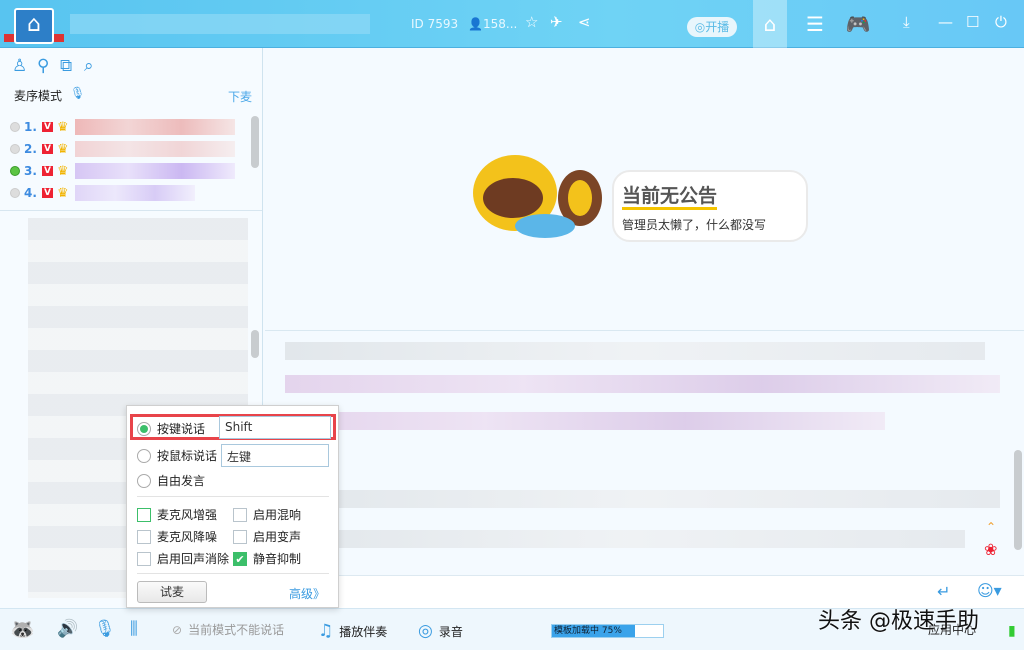  What do you see at coordinates (19, 66) in the screenshot?
I see `users-icon: ♙` at bounding box center [19, 66].